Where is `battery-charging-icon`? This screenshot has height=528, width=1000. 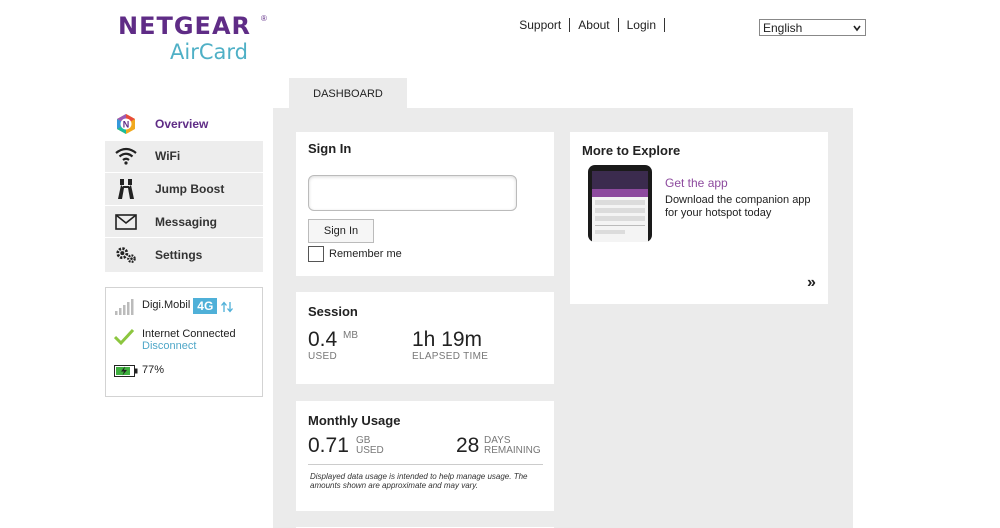 battery-charging-icon is located at coordinates (126, 371).